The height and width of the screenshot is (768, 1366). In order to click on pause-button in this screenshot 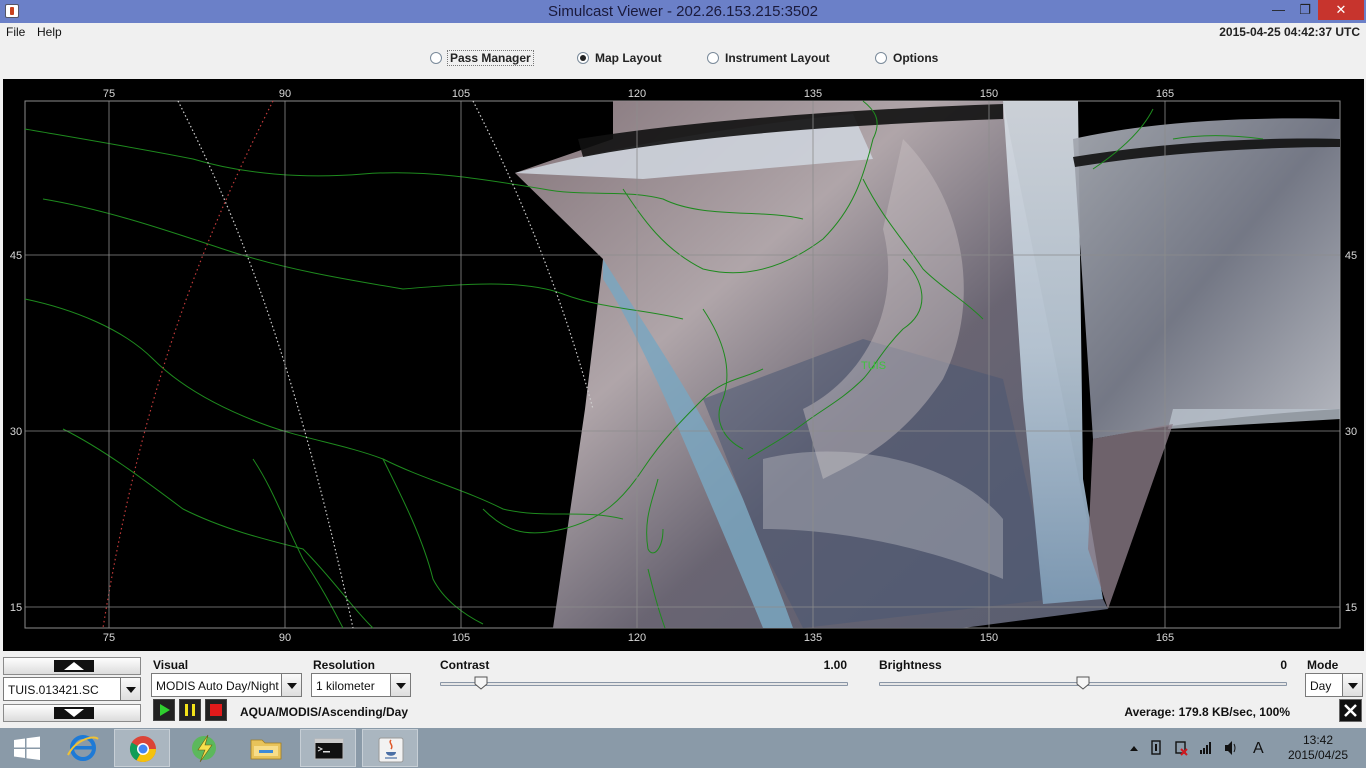, I will do `click(190, 710)`.